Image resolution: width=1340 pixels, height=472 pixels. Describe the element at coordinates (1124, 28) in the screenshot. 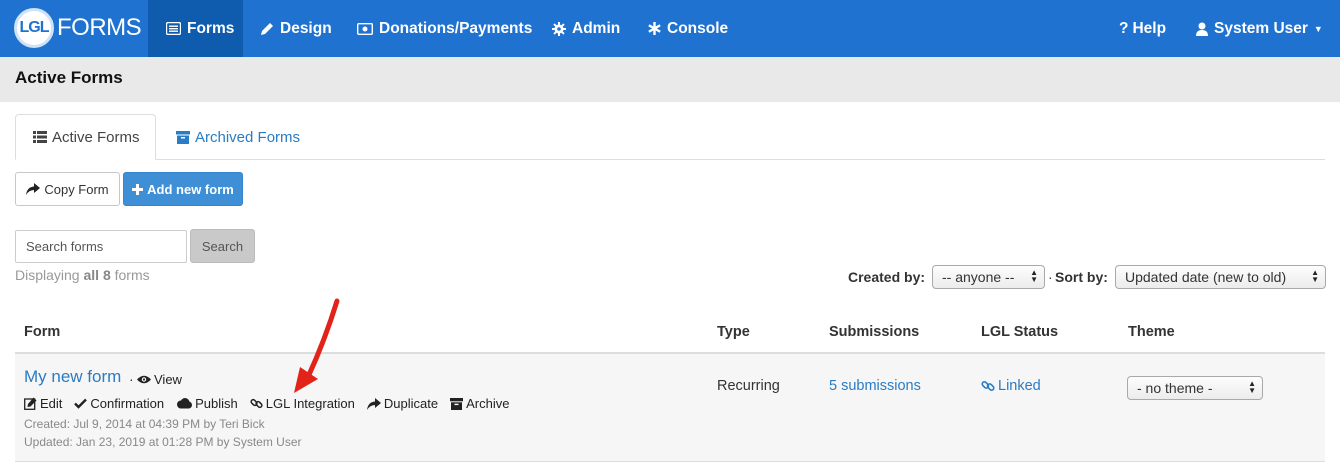

I see `question-icon: ?` at that location.